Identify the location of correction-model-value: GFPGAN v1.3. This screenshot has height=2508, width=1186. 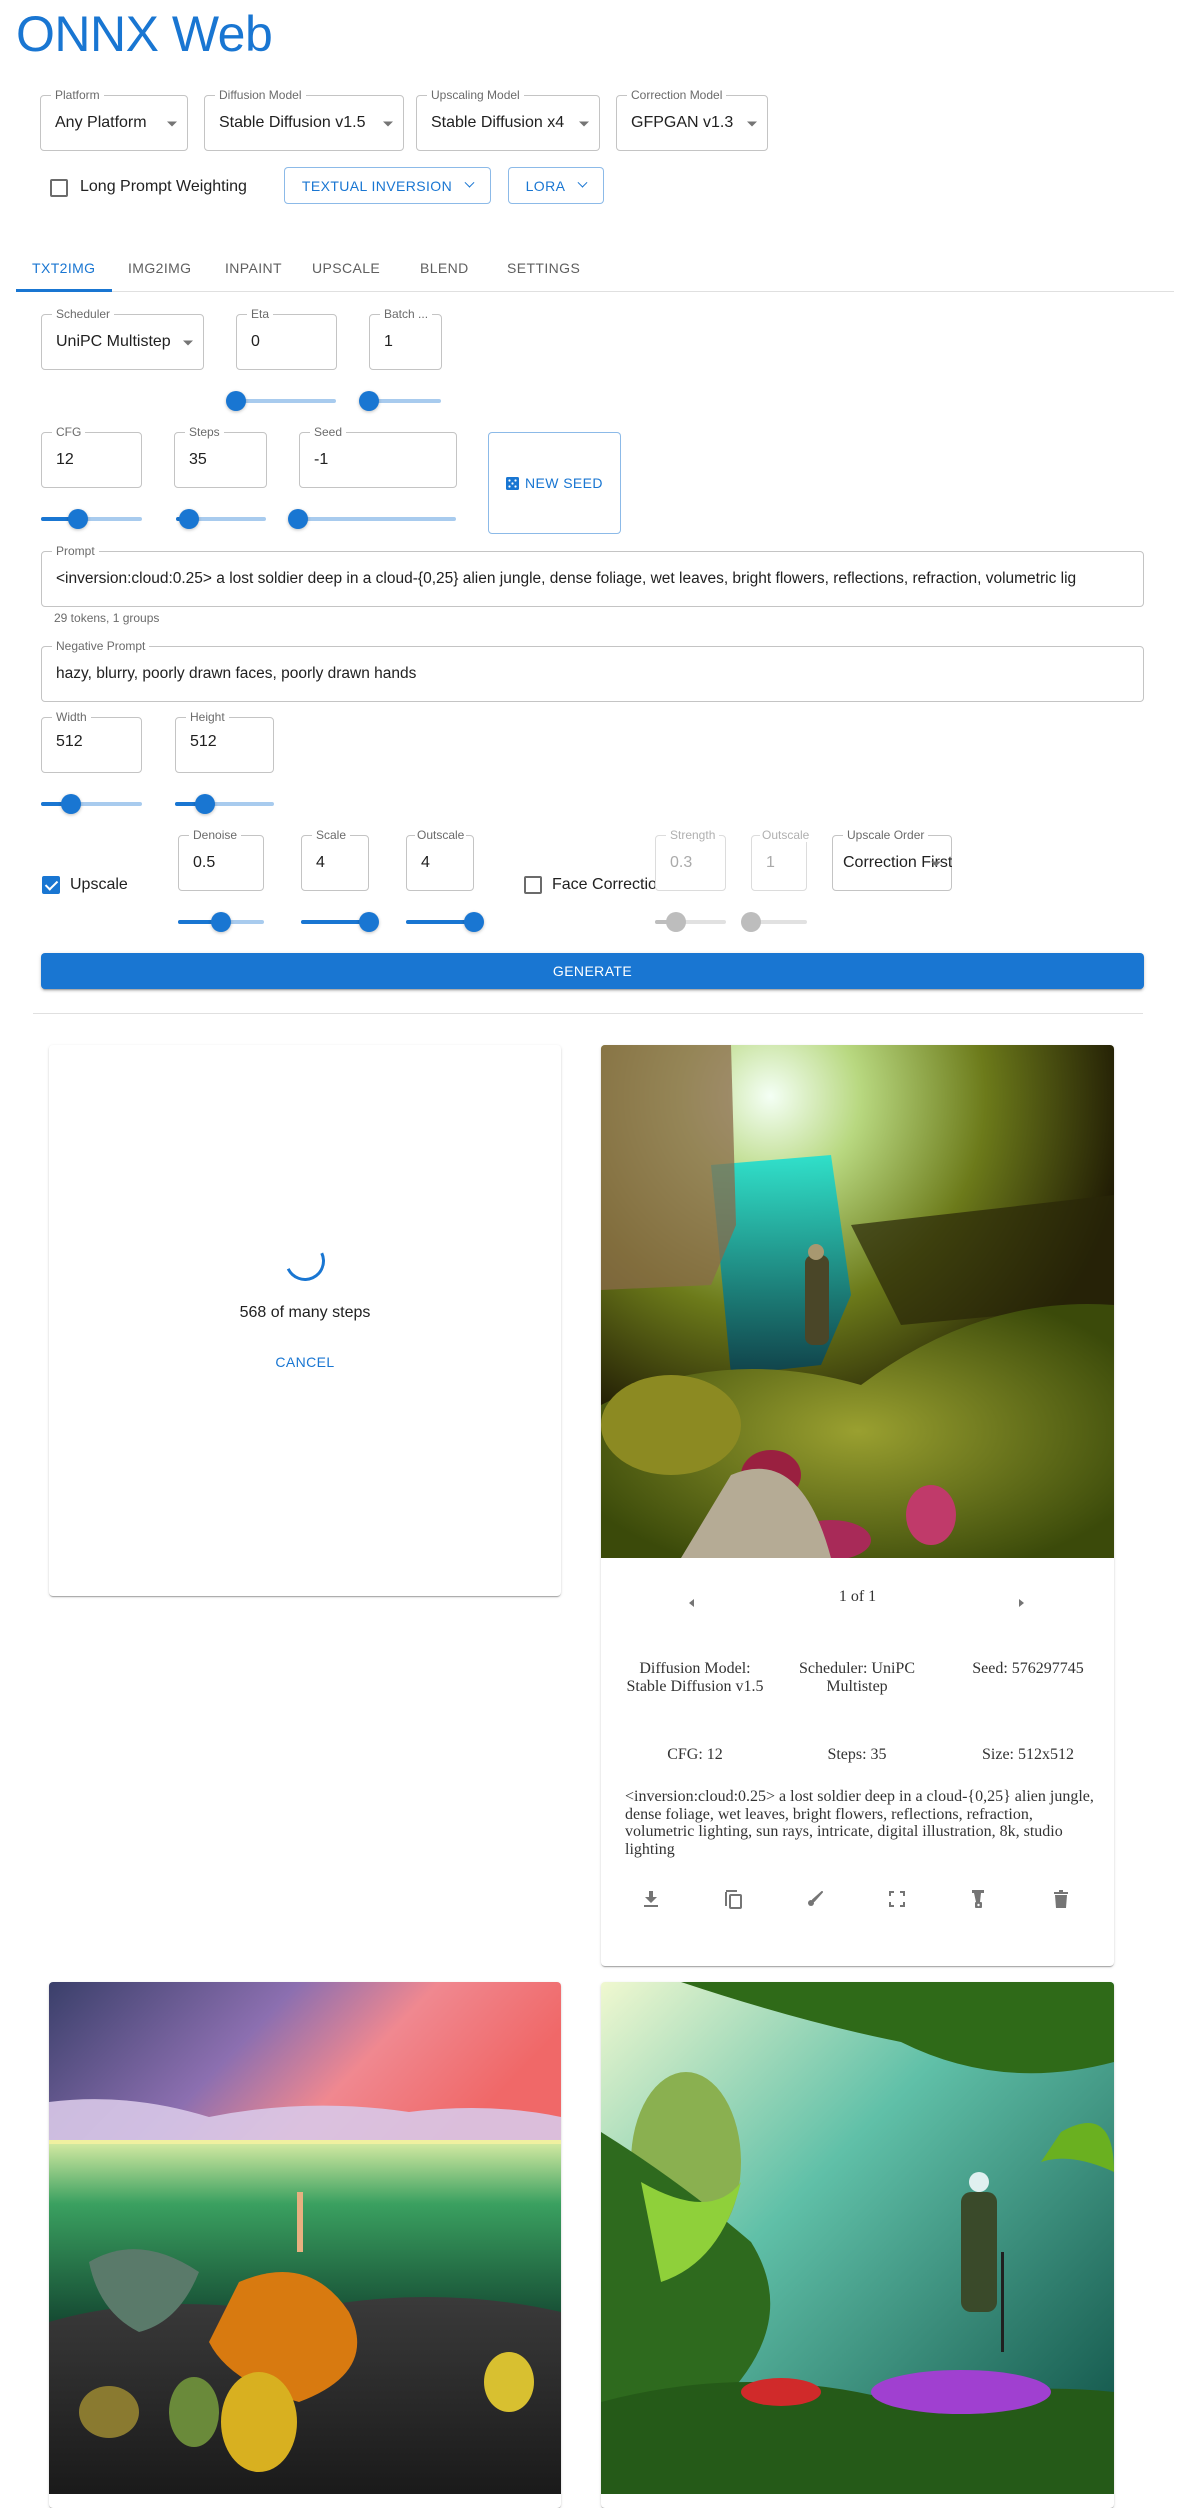
(682, 122).